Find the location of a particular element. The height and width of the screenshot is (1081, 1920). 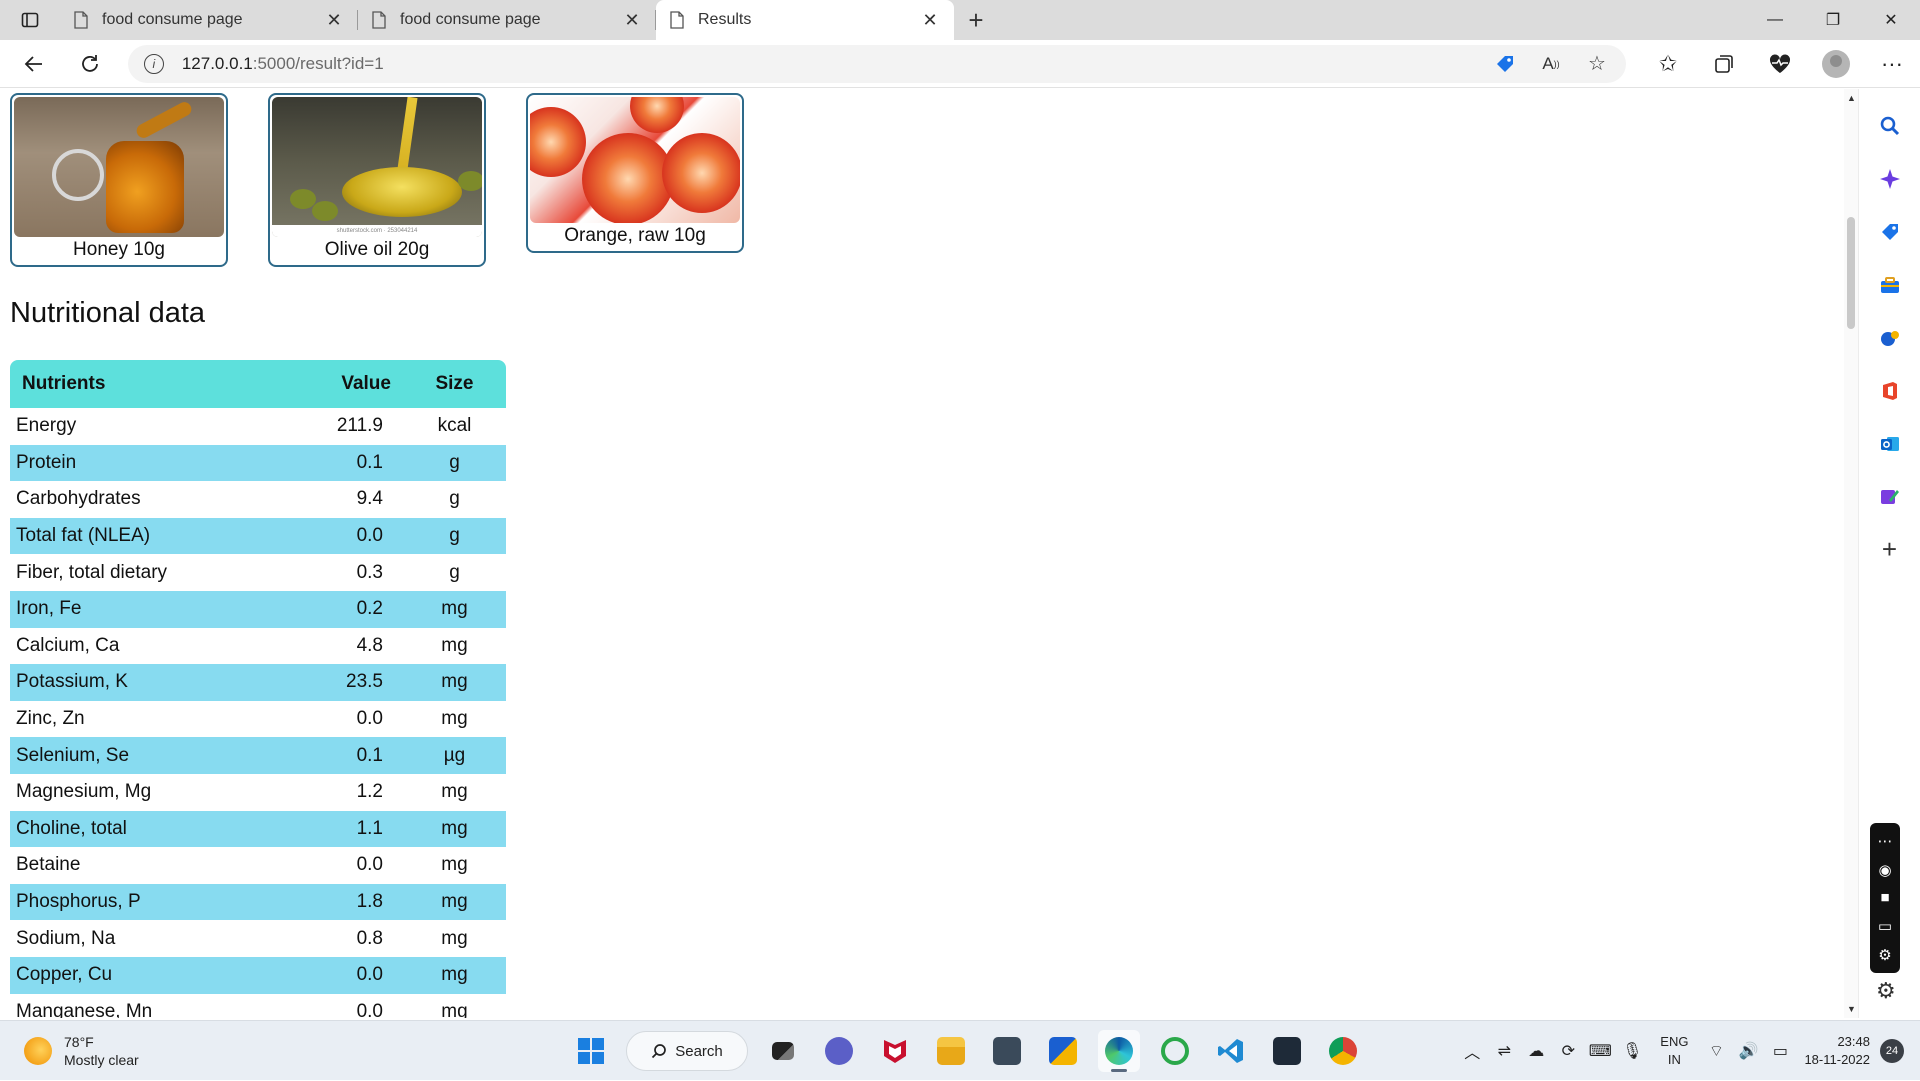

microphone-icon: 🎙 is located at coordinates (1632, 1051).